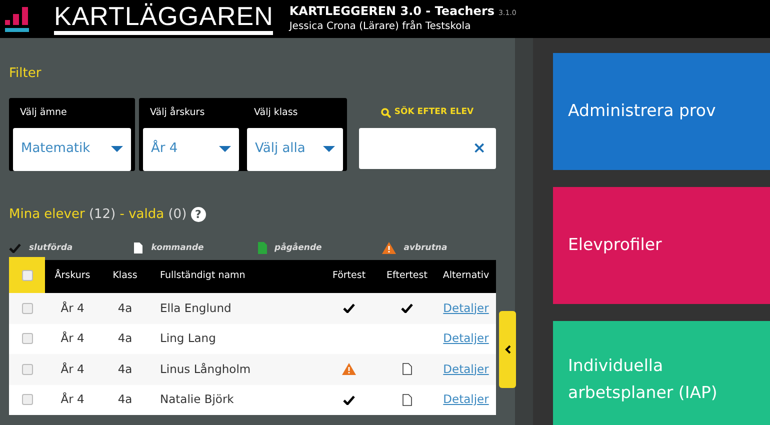 The width and height of the screenshot is (770, 425). Describe the element at coordinates (27, 275) in the screenshot. I see `checkbox` at that location.